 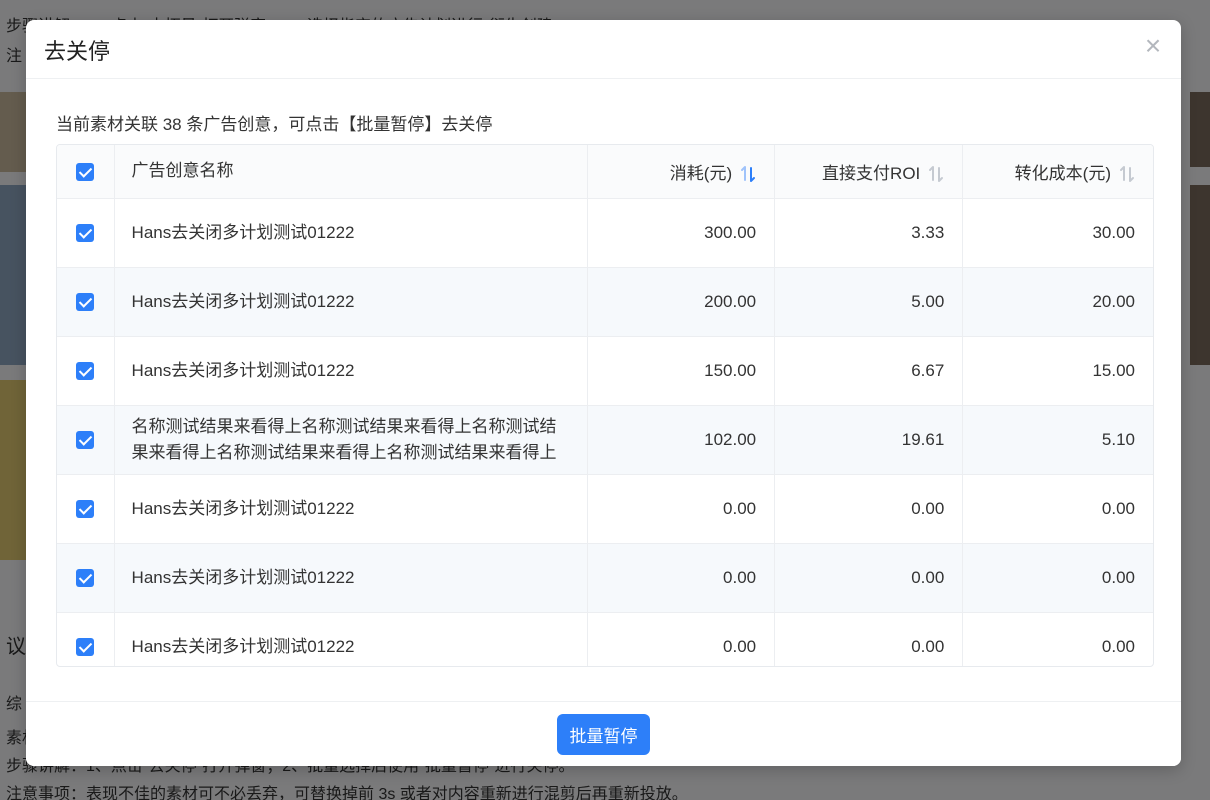 I want to click on column-header-conv: 转化成本(元), so click(x=1057, y=172).